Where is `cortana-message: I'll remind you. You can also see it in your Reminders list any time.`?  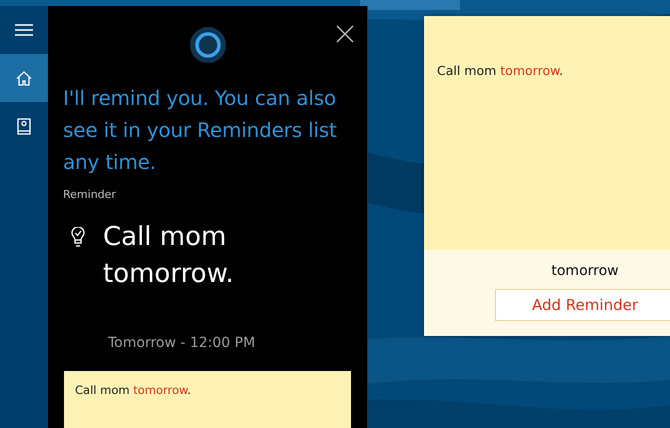 cortana-message: I'll remind you. You can also see it in your Reminders list any time. is located at coordinates (200, 130).